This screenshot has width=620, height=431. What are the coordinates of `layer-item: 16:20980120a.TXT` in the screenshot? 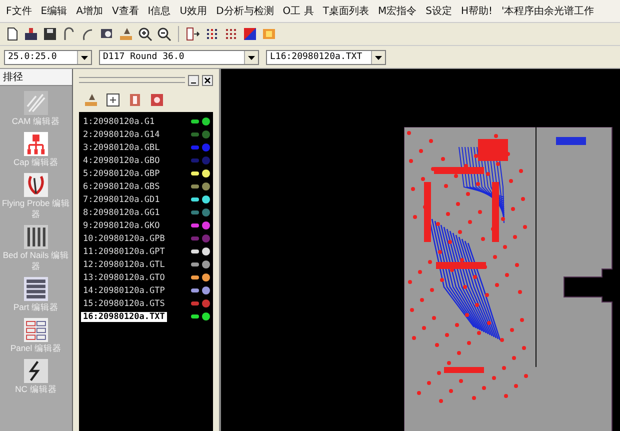 It's located at (124, 317).